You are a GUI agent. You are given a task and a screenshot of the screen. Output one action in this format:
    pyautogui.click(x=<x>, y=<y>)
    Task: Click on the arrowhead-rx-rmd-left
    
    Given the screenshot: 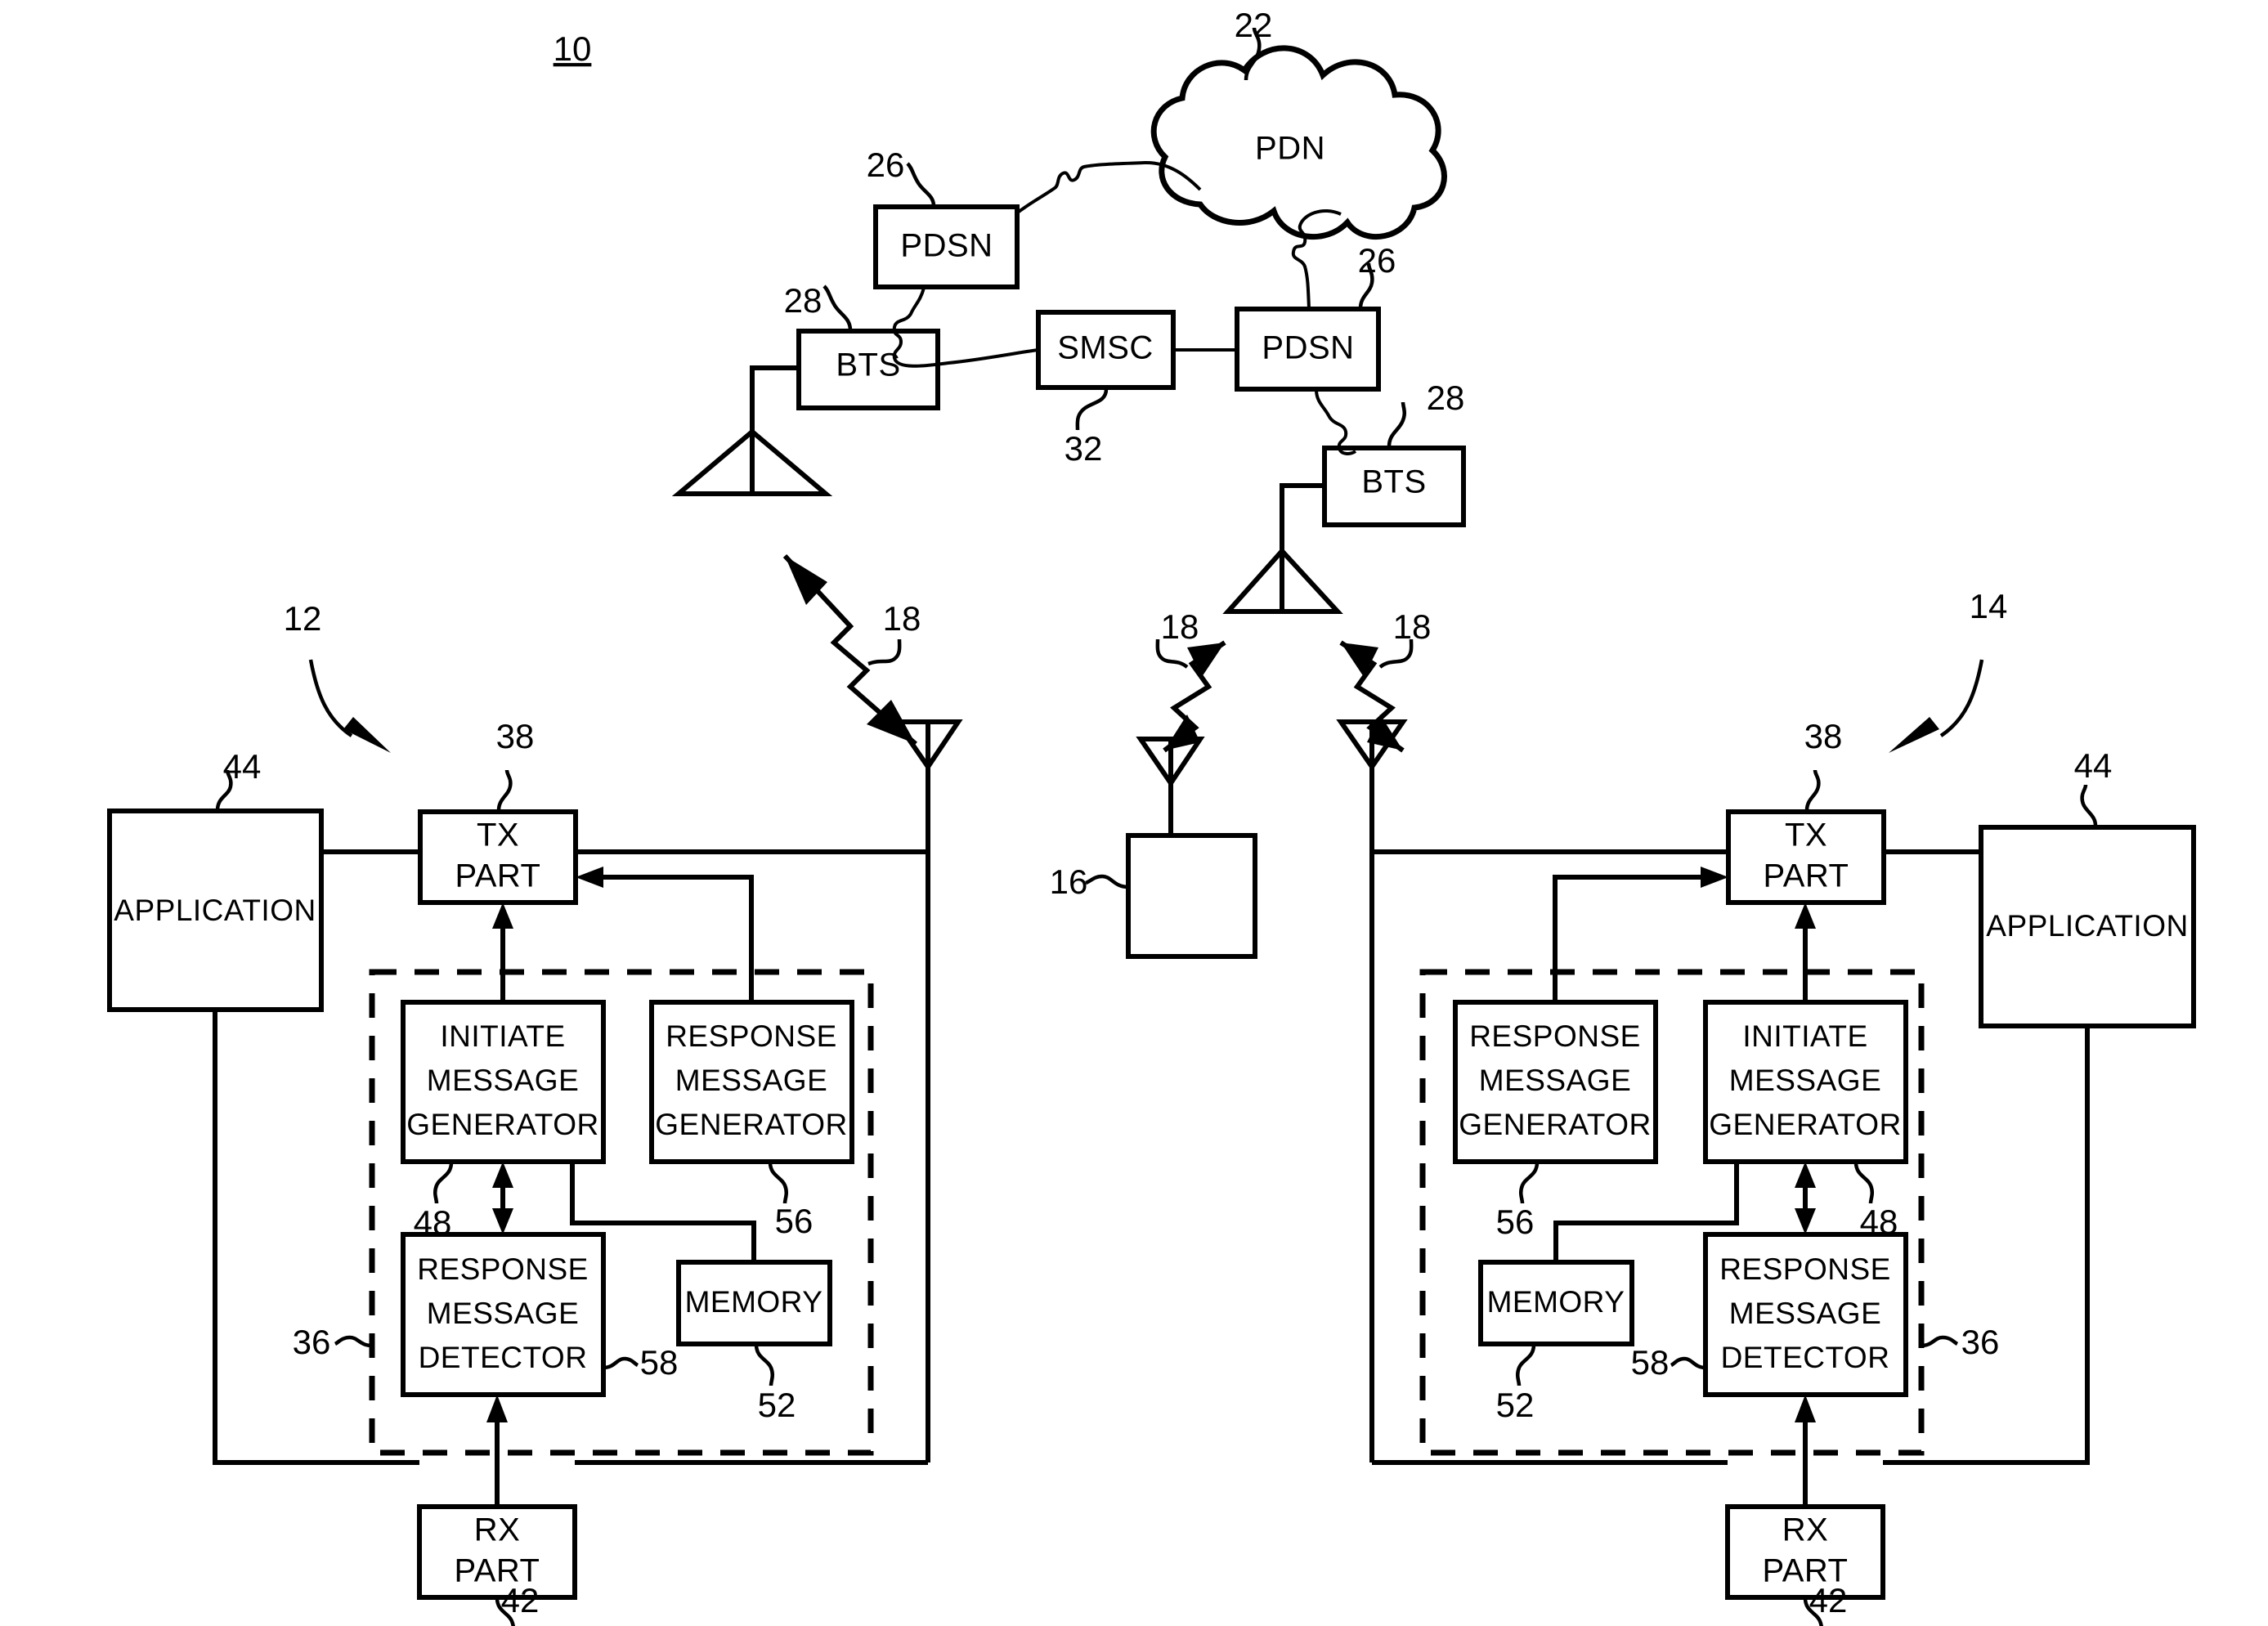 What is the action you would take?
    pyautogui.click(x=497, y=1408)
    